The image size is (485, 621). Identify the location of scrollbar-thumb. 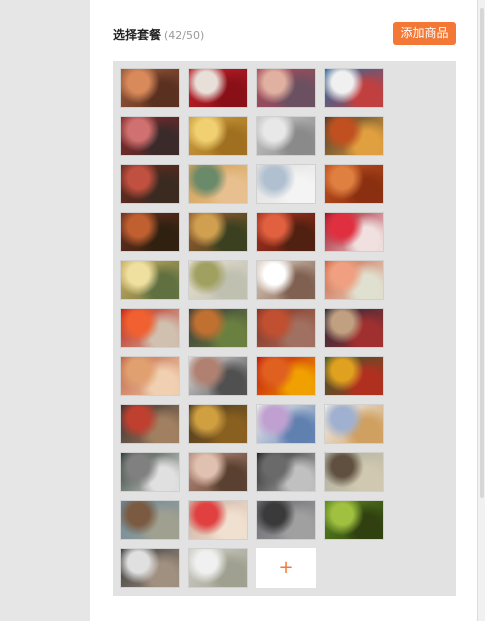
(482, 253).